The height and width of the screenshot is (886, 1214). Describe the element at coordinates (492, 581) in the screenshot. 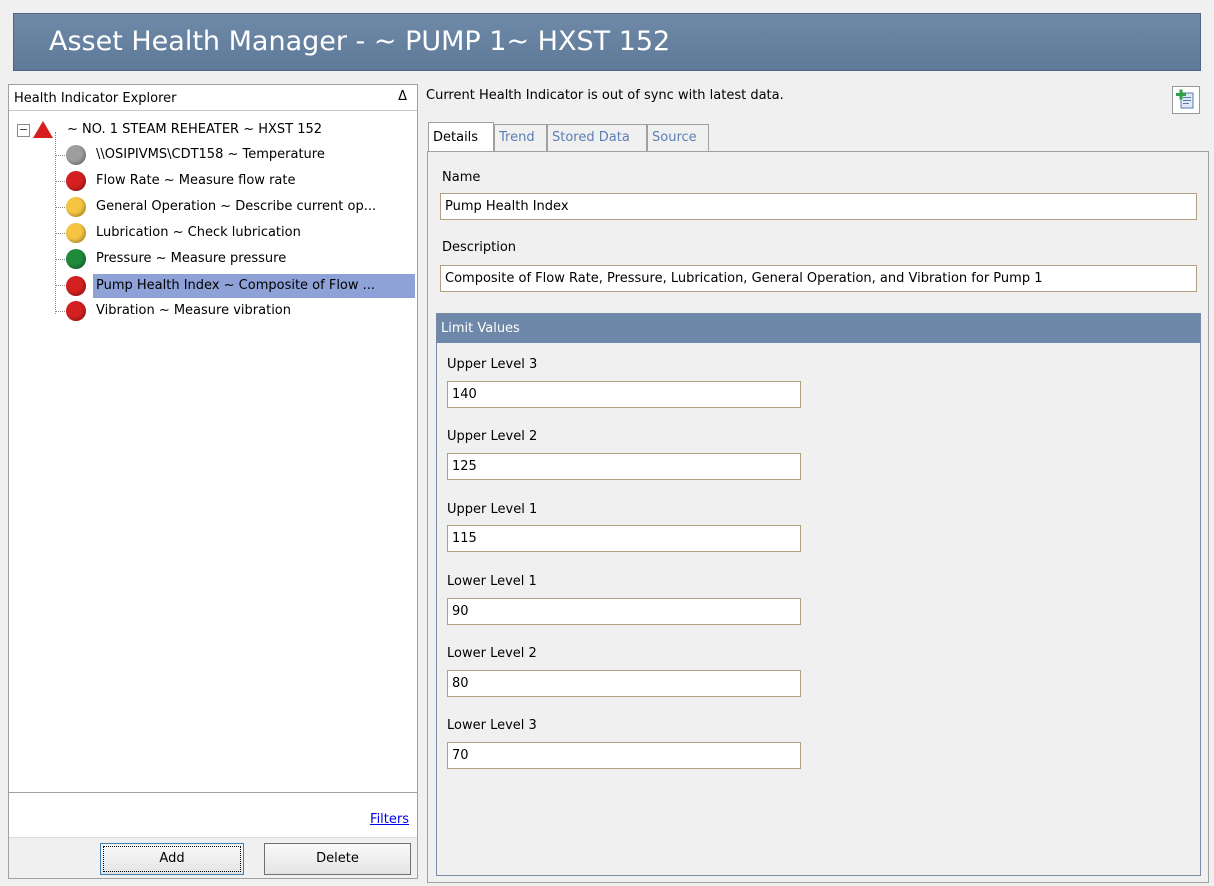

I see `lower-level-1-label: Lower Level 1` at that location.